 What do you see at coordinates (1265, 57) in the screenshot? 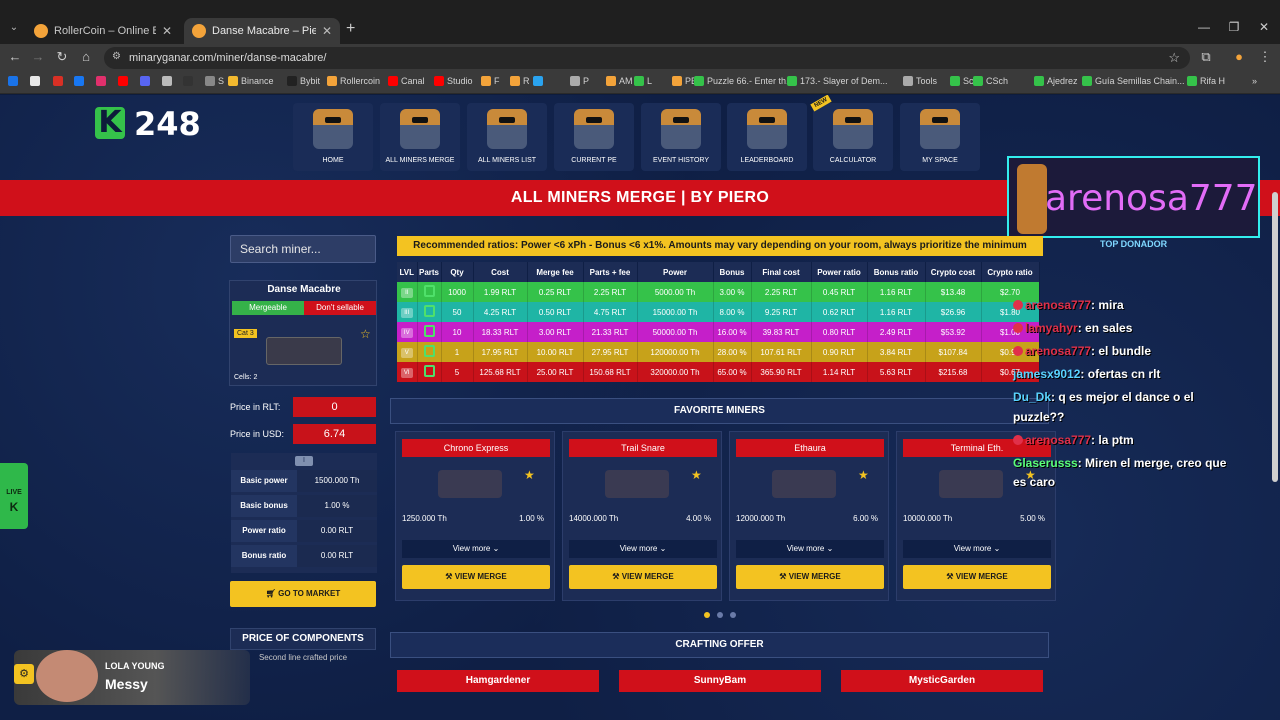
I see `browser-menu-icon: ⋮` at bounding box center [1265, 57].